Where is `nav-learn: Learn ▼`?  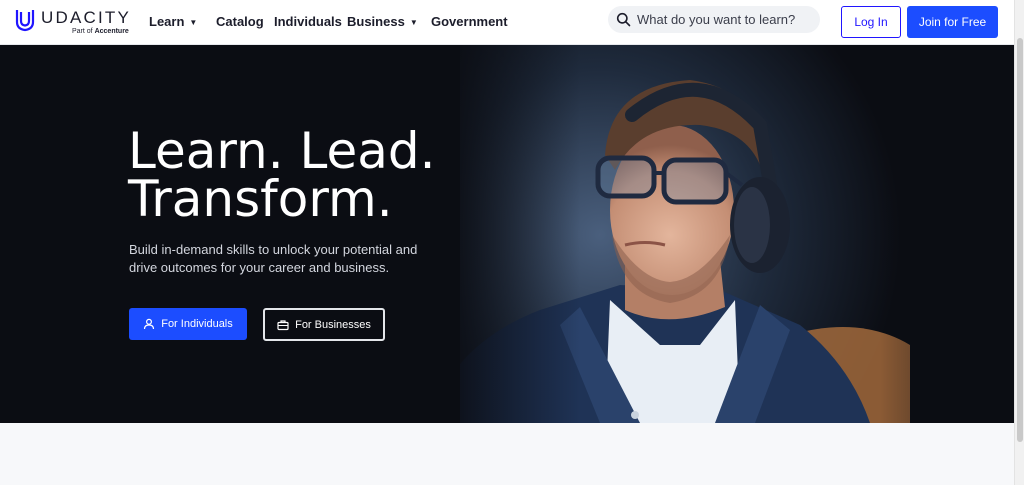
nav-learn: Learn ▼ is located at coordinates (173, 21).